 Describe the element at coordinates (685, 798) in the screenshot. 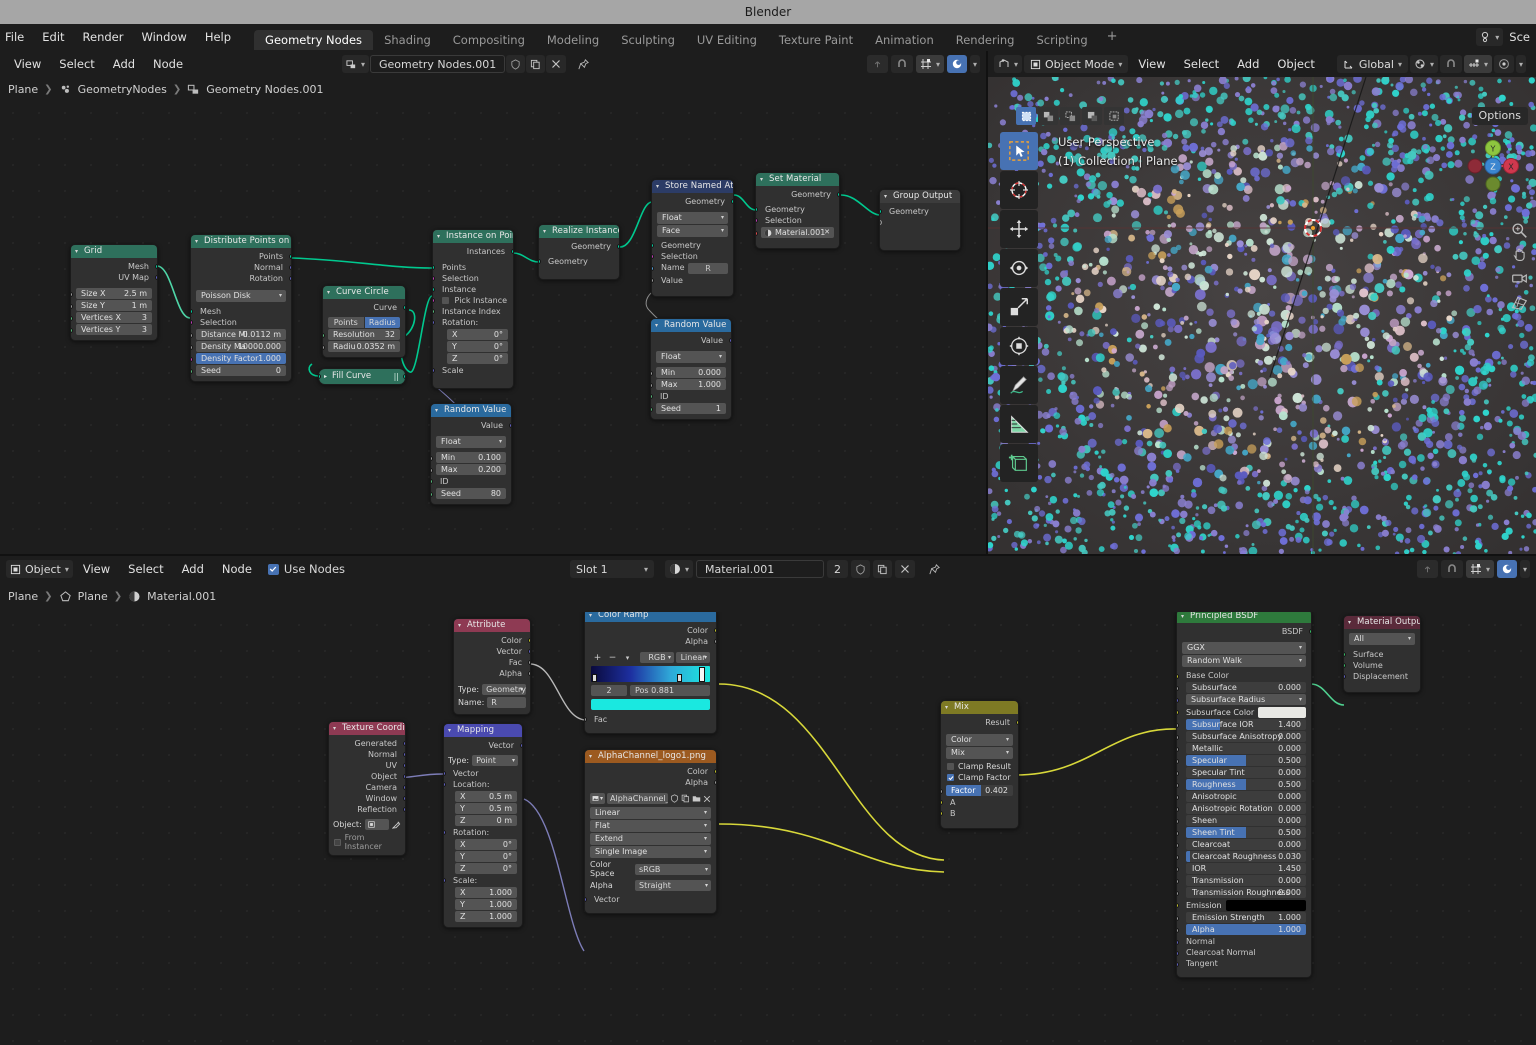

I see `copy-icon` at that location.